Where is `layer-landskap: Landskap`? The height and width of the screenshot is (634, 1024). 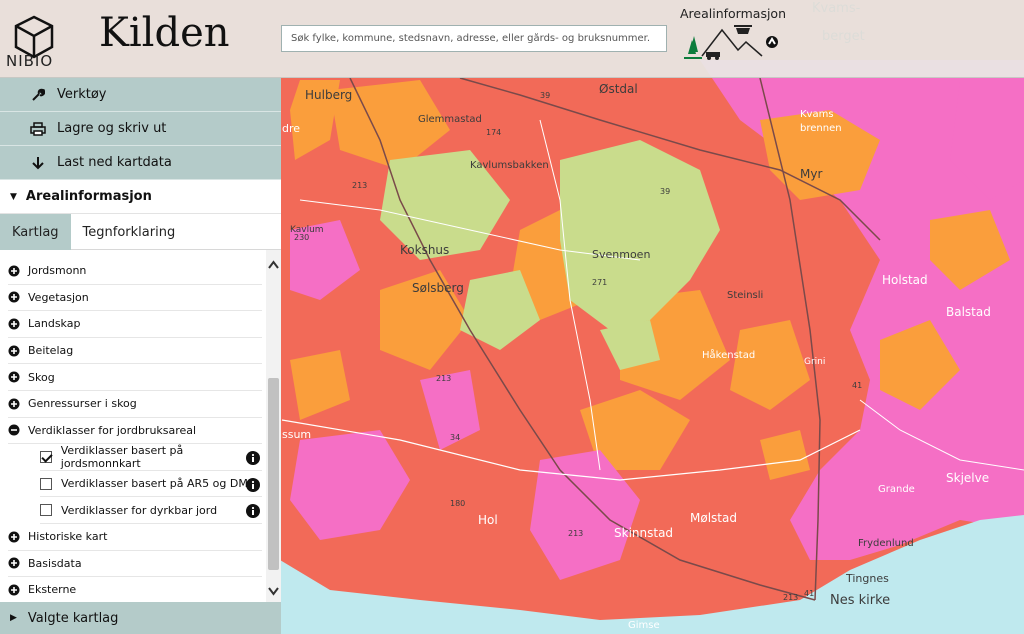
layer-landskap: Landskap is located at coordinates (135, 324).